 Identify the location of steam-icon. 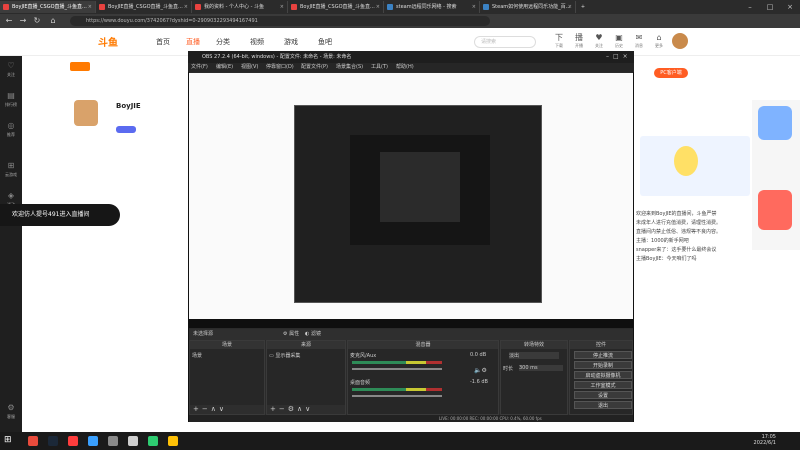
(53, 441).